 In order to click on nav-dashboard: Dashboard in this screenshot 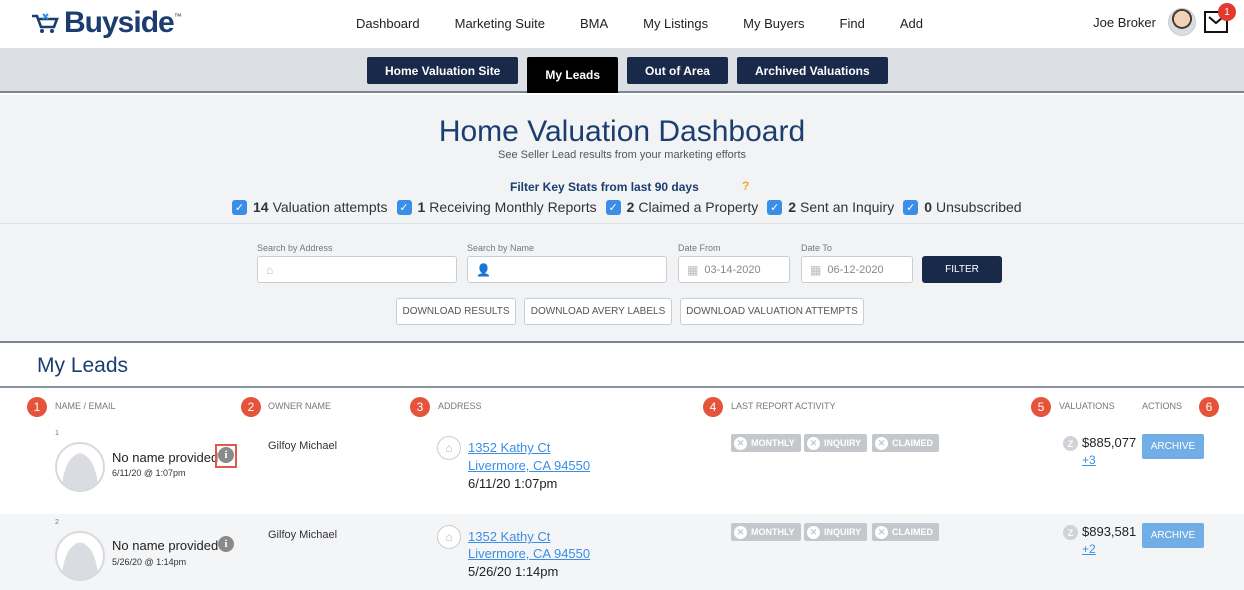, I will do `click(388, 23)`.